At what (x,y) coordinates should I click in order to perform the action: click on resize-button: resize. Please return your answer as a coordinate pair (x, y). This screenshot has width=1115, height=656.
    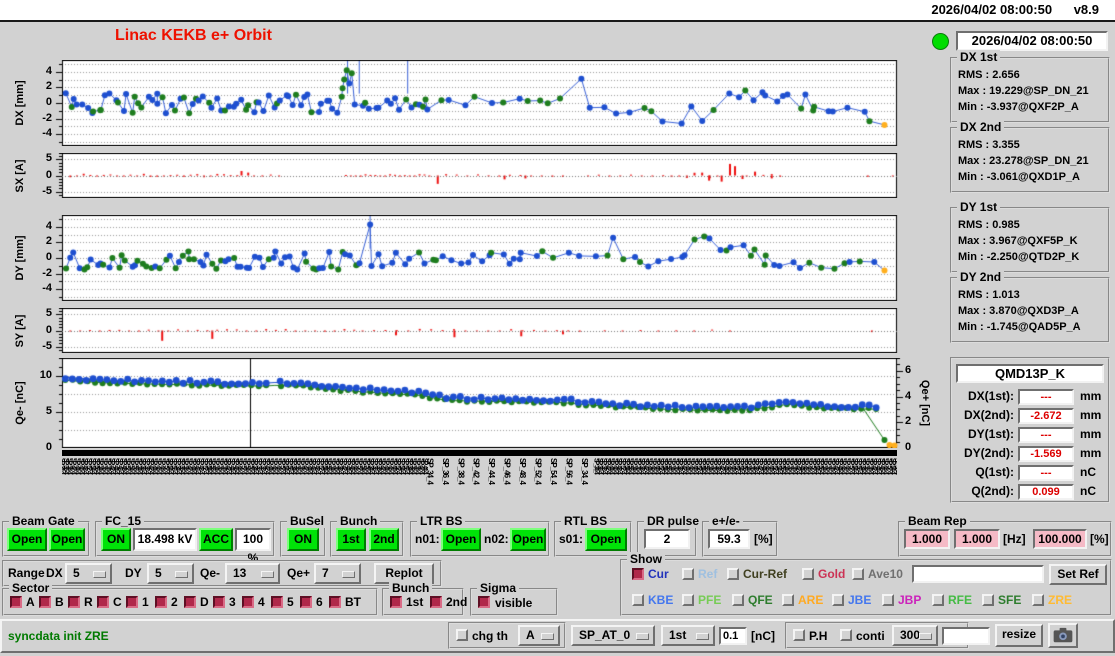
    Looking at the image, I should click on (1019, 635).